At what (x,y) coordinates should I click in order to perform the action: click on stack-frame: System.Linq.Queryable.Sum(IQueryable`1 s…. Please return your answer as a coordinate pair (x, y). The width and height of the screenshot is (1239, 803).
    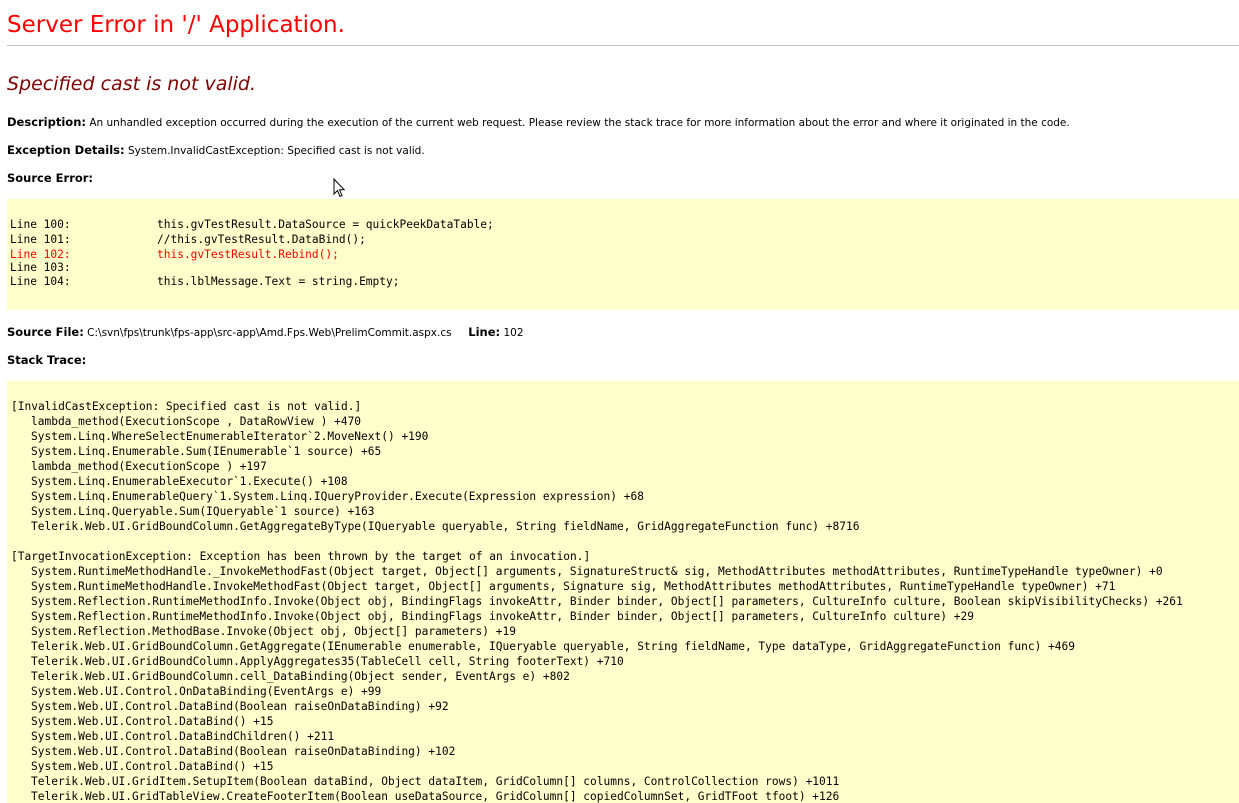
    Looking at the image, I should click on (203, 511).